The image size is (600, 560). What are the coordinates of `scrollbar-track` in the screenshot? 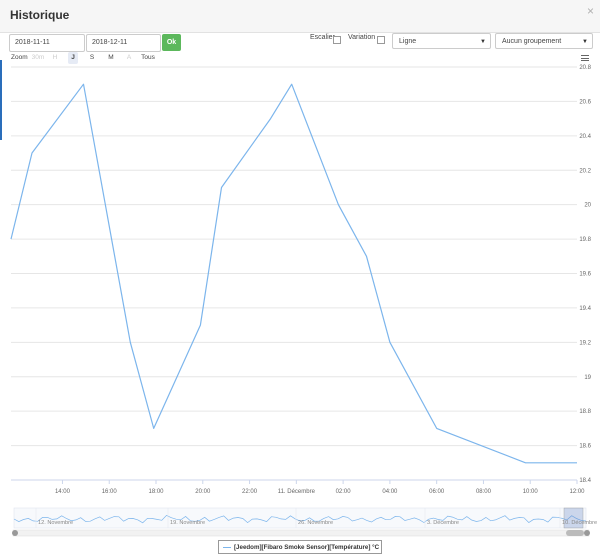 It's located at (301, 533).